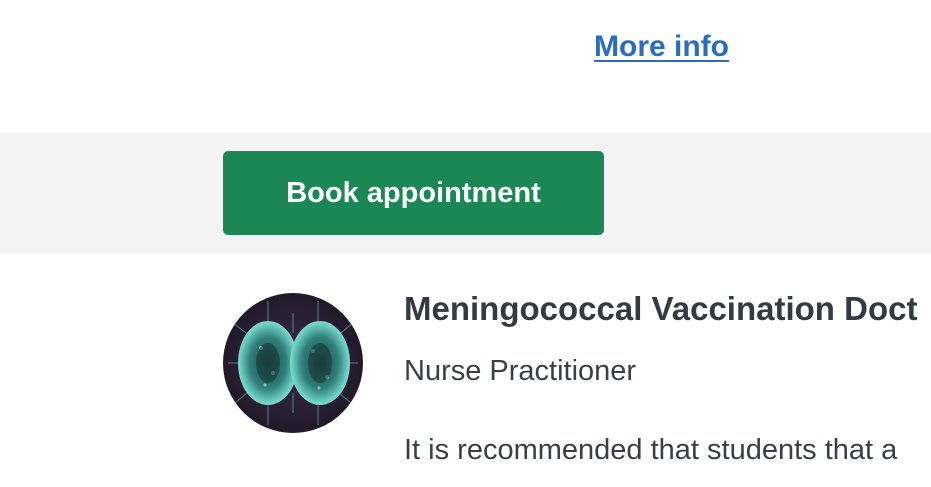 Image resolution: width=931 pixels, height=487 pixels. Describe the element at coordinates (520, 371) in the screenshot. I see `provider-role: Nurse Practitioner` at that location.